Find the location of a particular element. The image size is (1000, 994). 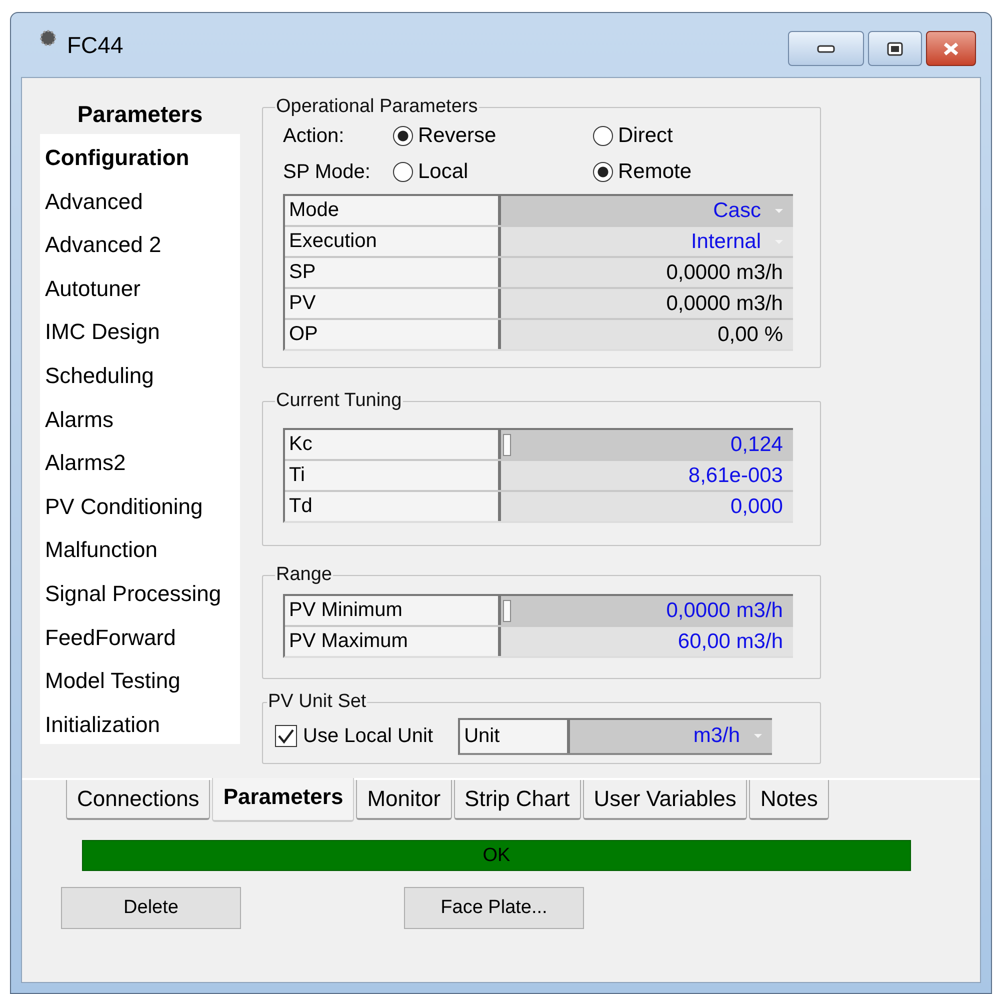

sidebar-title: Parameters is located at coordinates (140, 114).